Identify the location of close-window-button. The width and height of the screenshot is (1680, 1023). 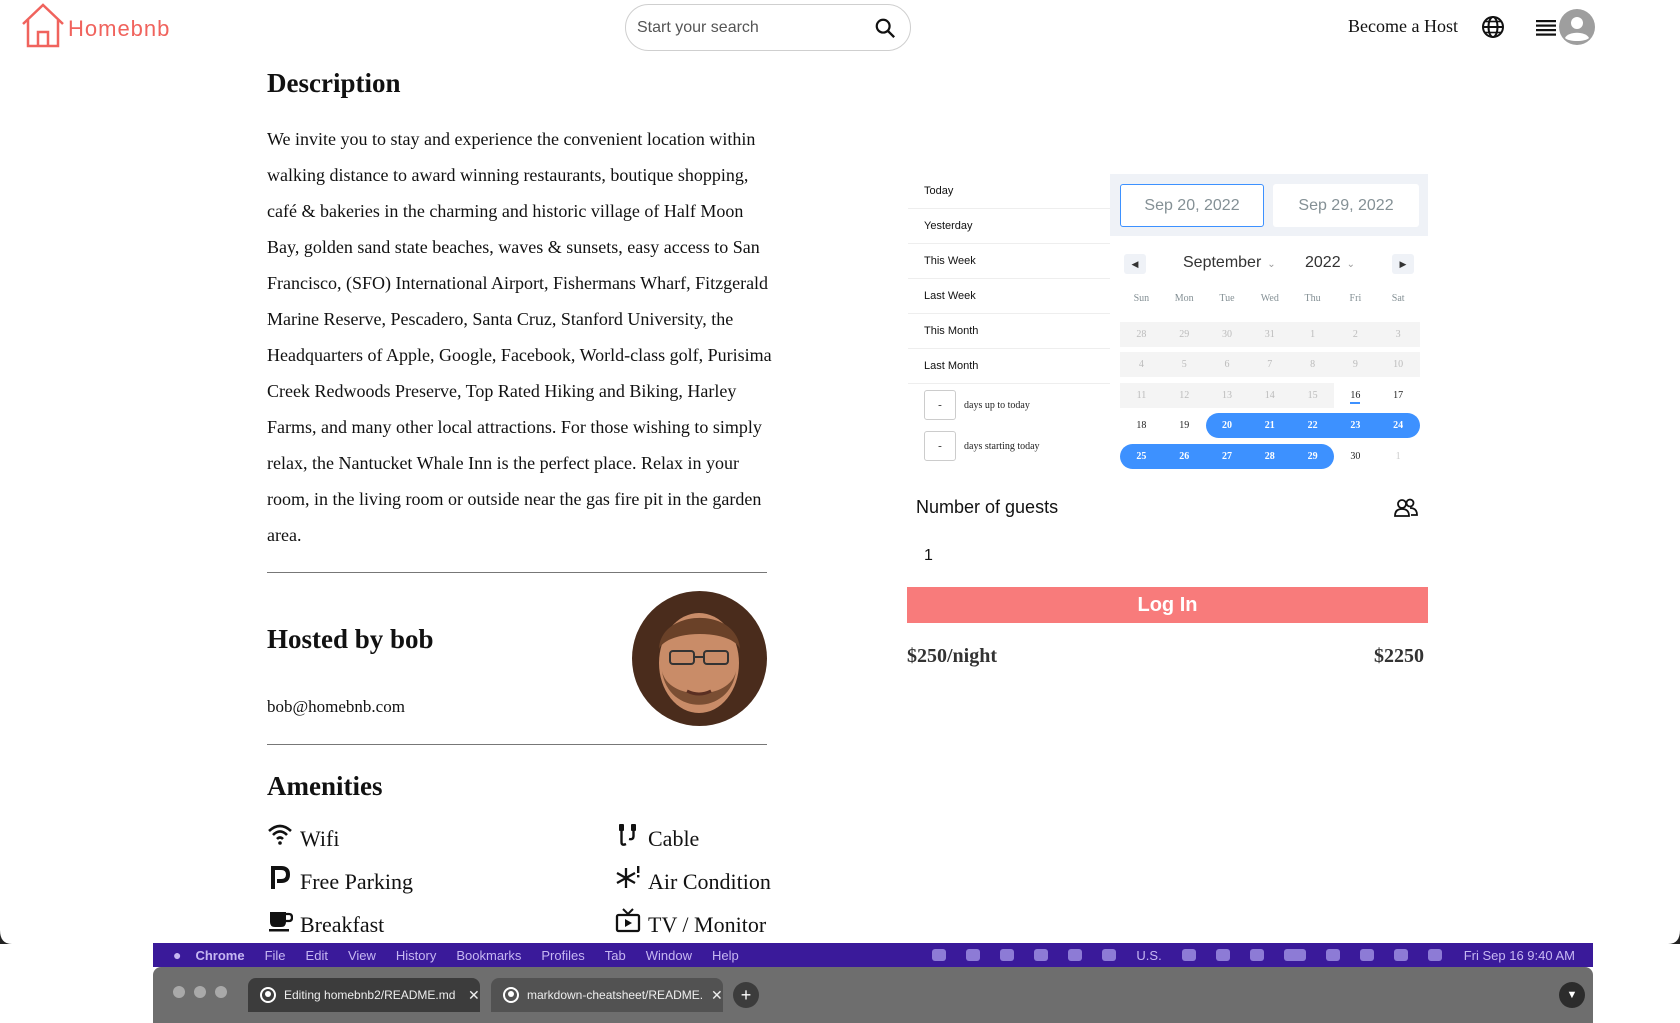
(179, 992).